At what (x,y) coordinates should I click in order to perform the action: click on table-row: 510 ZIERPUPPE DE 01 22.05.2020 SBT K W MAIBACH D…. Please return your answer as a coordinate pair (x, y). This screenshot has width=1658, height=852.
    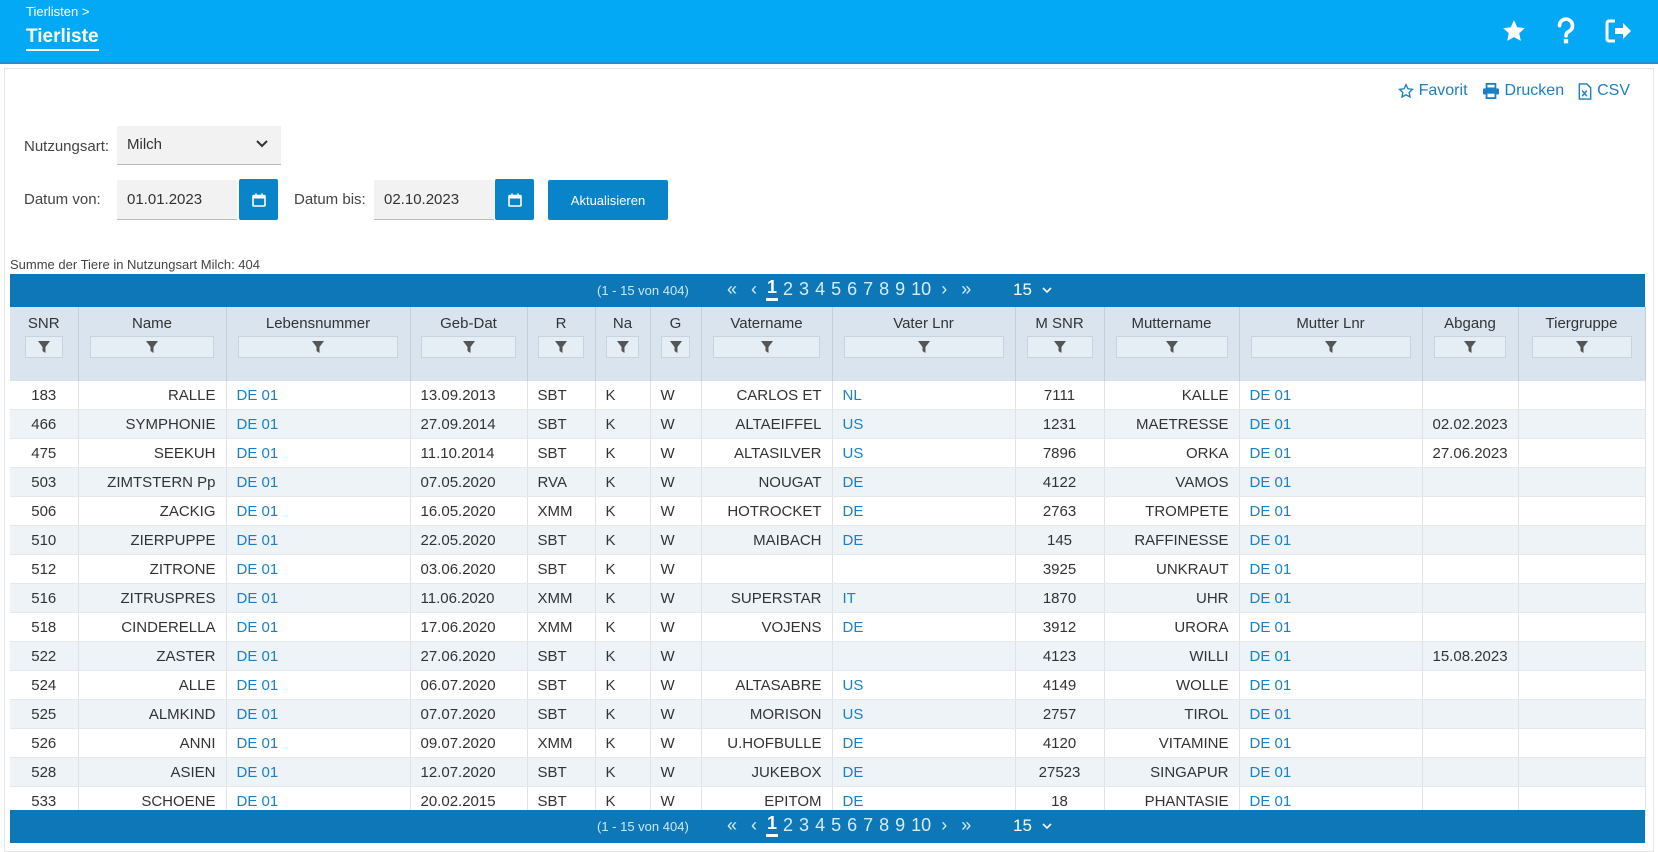
    Looking at the image, I should click on (828, 540).